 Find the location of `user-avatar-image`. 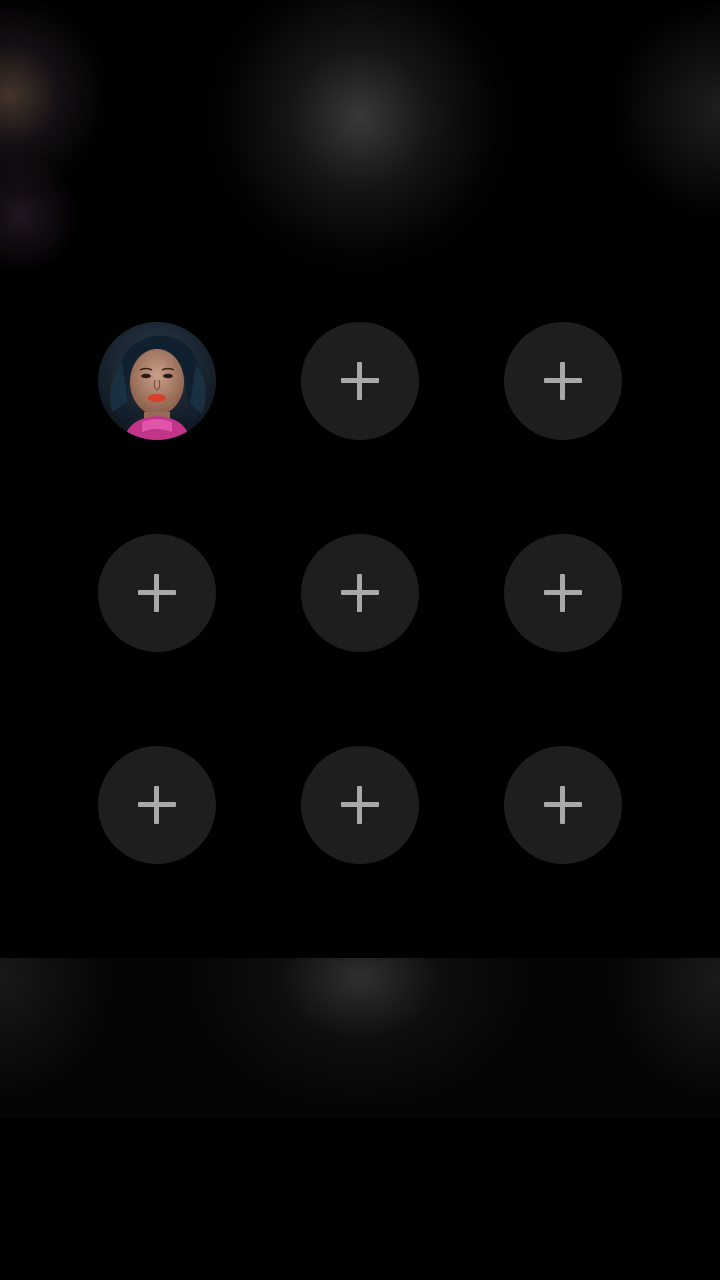

user-avatar-image is located at coordinates (157, 381).